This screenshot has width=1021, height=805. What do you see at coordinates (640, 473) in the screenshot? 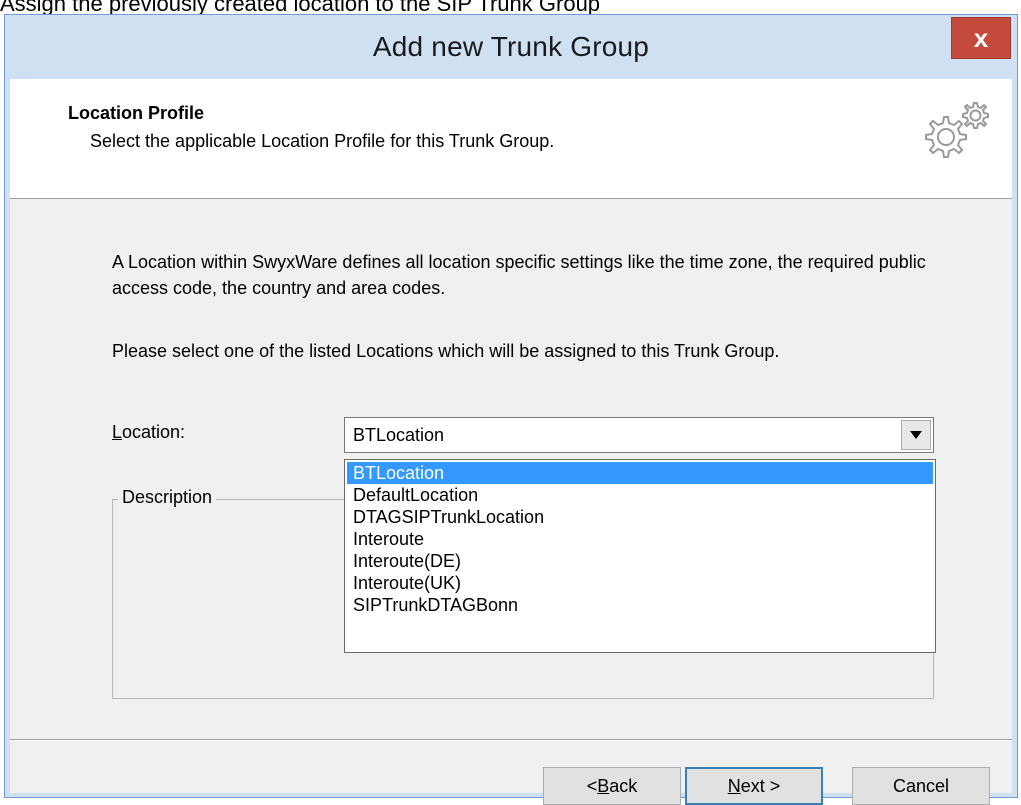
I see `location-option-btlocation: BTLocation` at bounding box center [640, 473].